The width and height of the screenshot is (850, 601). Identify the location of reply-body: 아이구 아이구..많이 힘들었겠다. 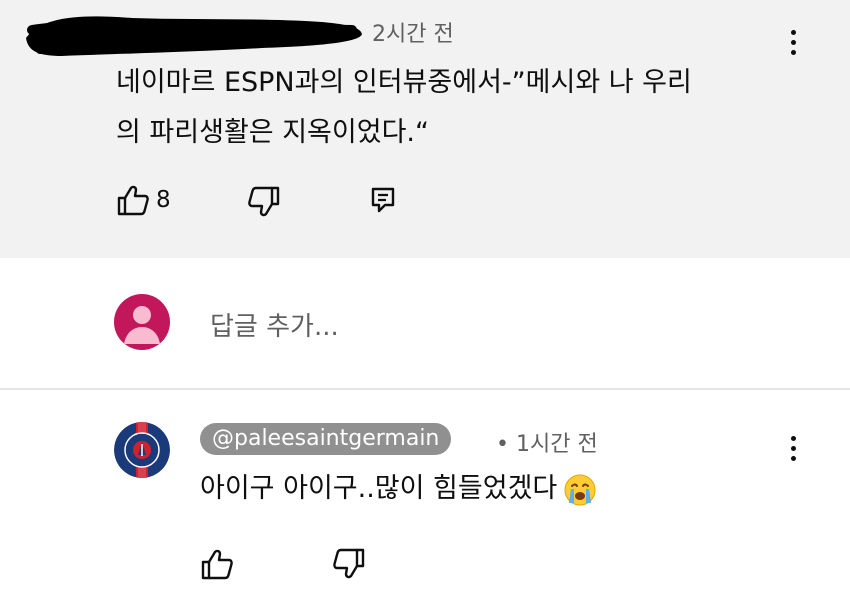
(398, 486).